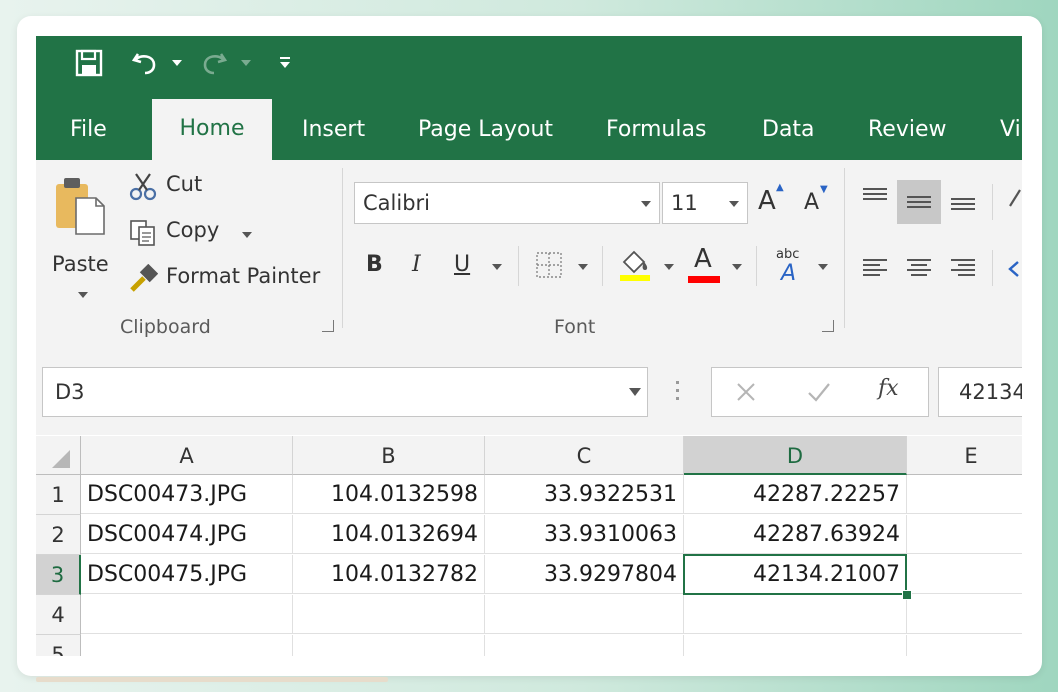 The height and width of the screenshot is (692, 1058). Describe the element at coordinates (285, 63) in the screenshot. I see `customize-qat-button` at that location.